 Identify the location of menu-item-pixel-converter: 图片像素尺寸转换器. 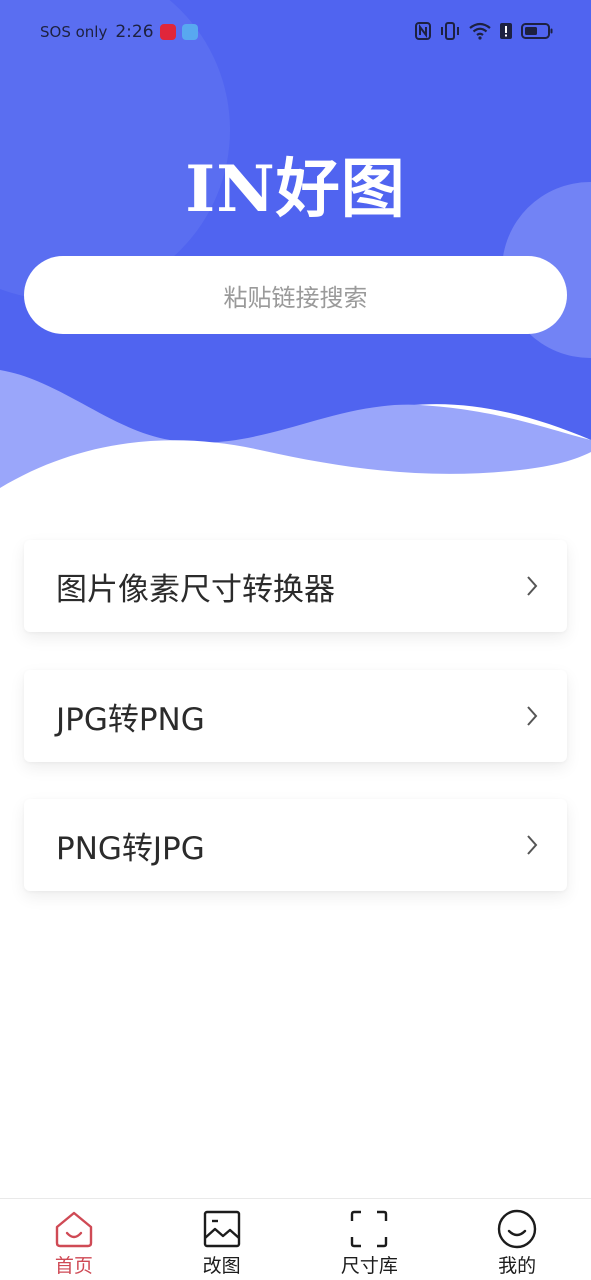
(295, 586).